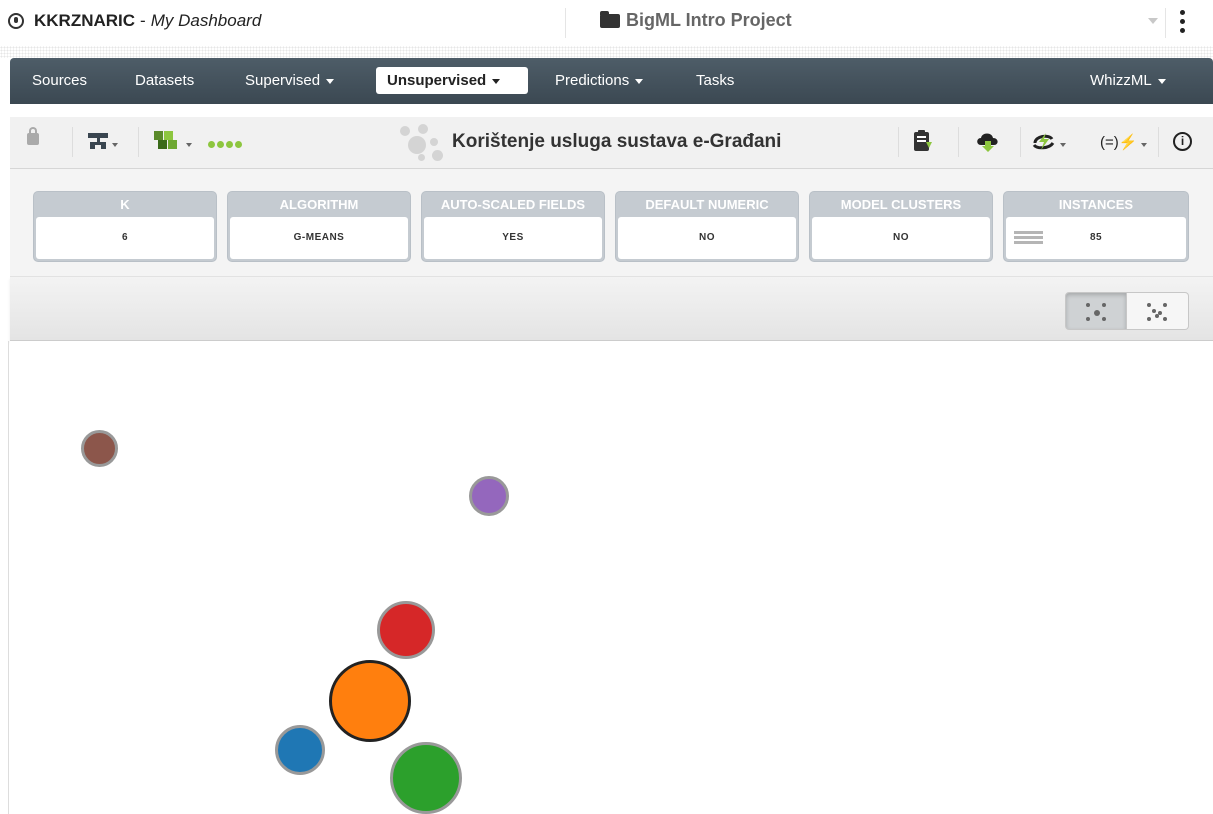 The width and height of the screenshot is (1213, 814). I want to click on cluster-view-icon, so click(1096, 312).